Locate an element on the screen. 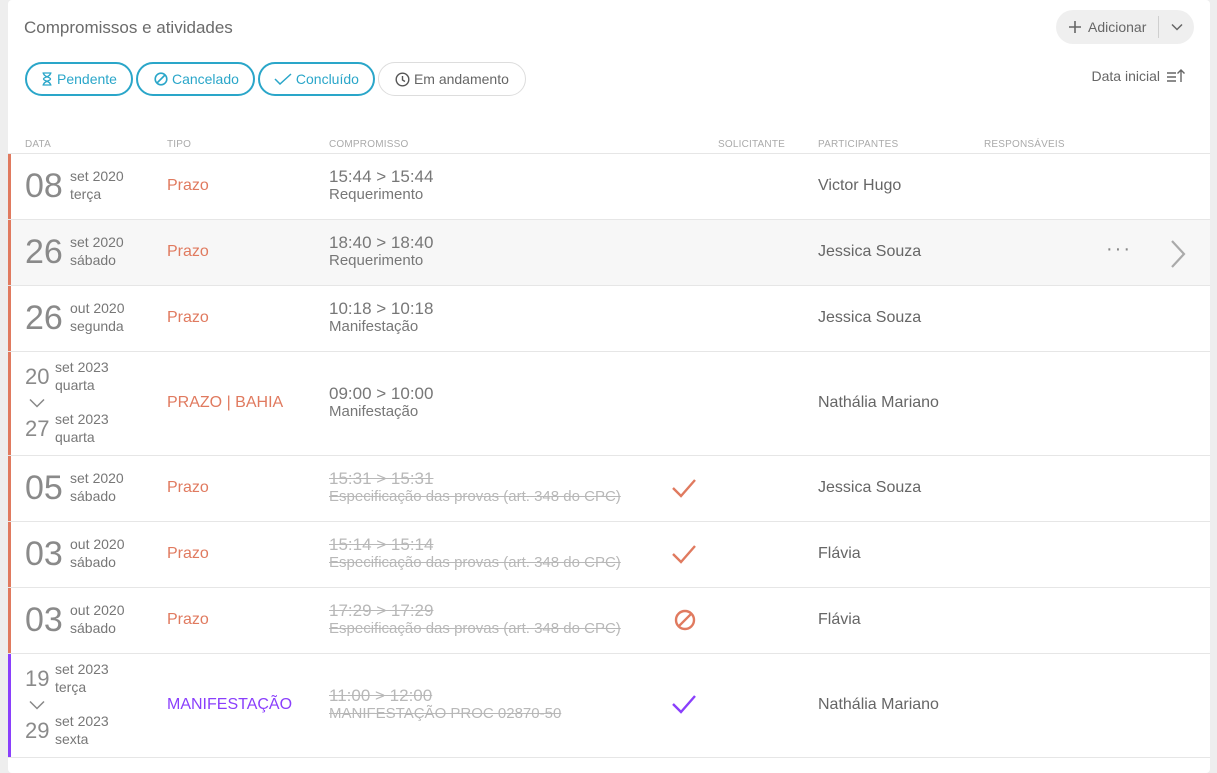 The width and height of the screenshot is (1217, 773). chevron-down-icon is located at coordinates (37, 705).